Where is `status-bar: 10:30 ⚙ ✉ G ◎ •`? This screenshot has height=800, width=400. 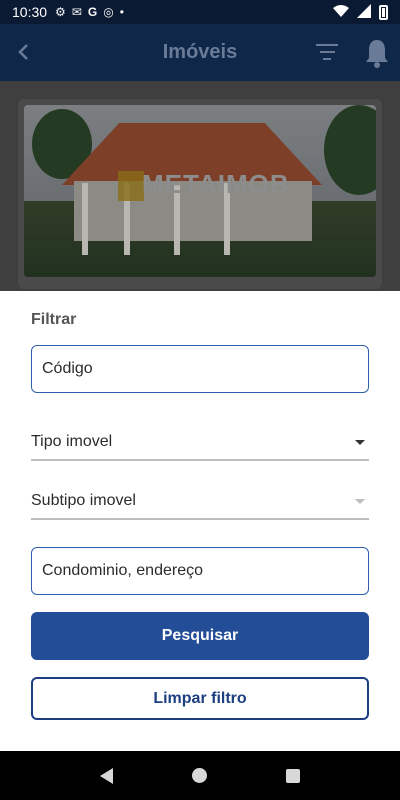 status-bar: 10:30 ⚙ ✉ G ◎ • is located at coordinates (200, 12).